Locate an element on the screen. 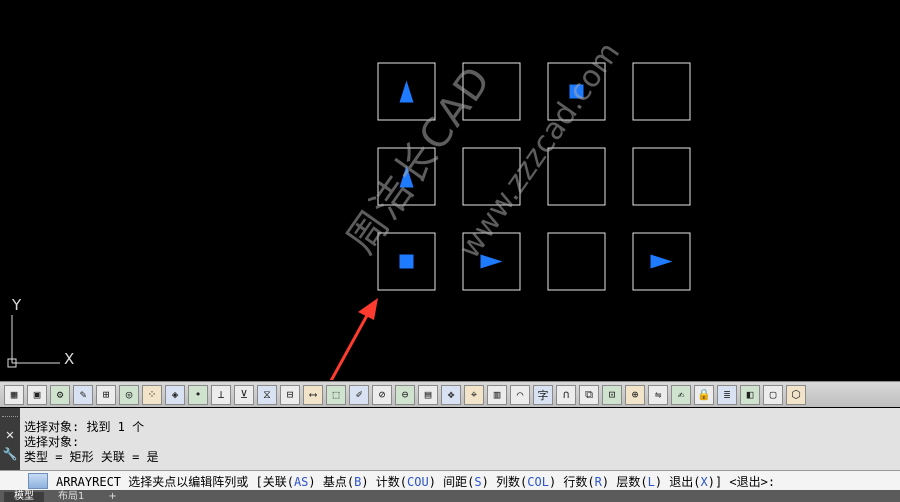  match-icon: ✎ is located at coordinates (83, 394).